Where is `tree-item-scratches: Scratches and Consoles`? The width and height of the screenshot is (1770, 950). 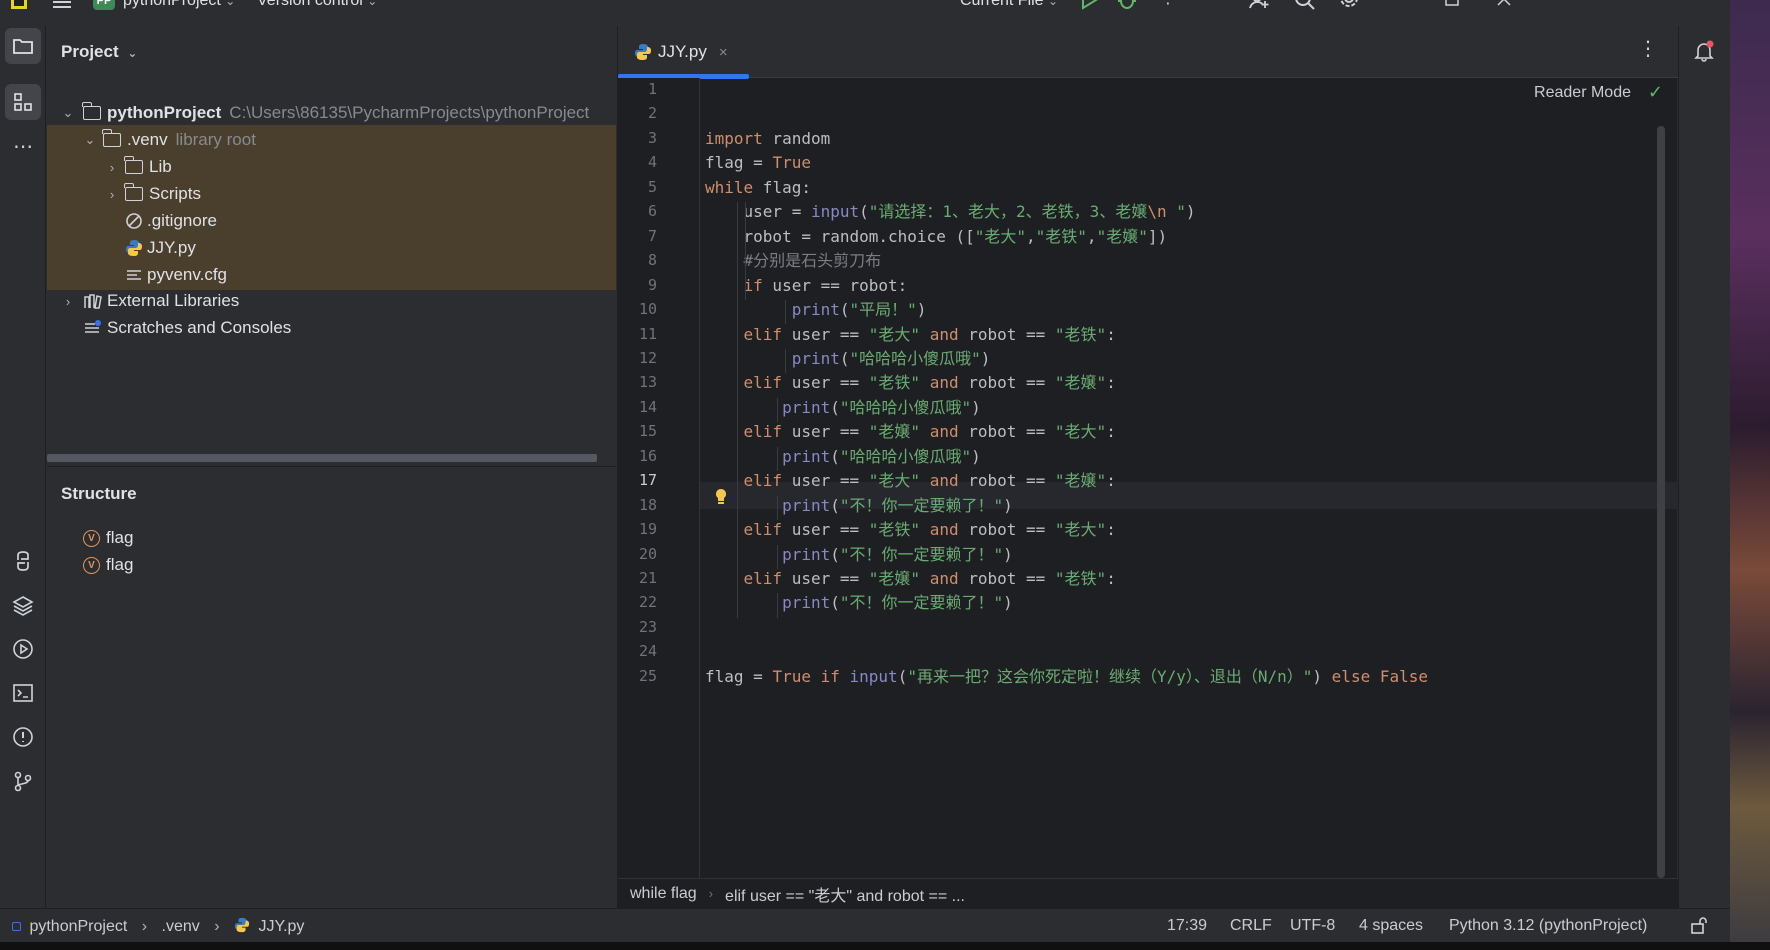
tree-item-scratches: Scratches and Consoles is located at coordinates (331, 328).